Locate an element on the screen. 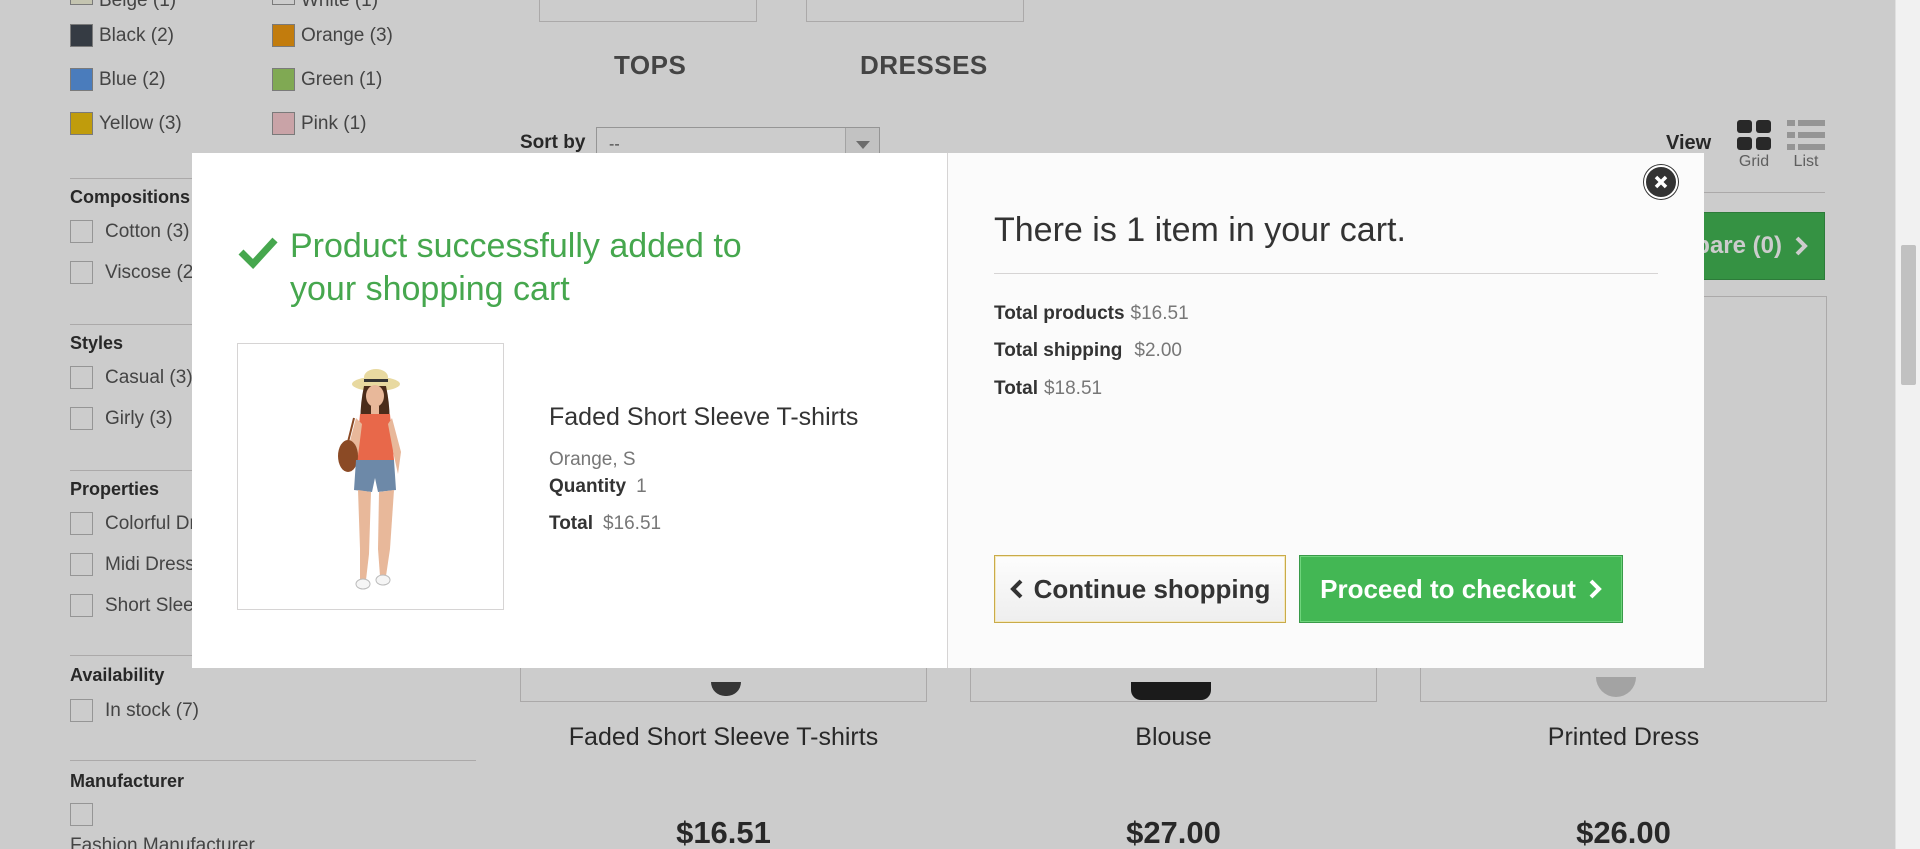 The width and height of the screenshot is (1920, 849). quantity-label: Quantity is located at coordinates (588, 486).